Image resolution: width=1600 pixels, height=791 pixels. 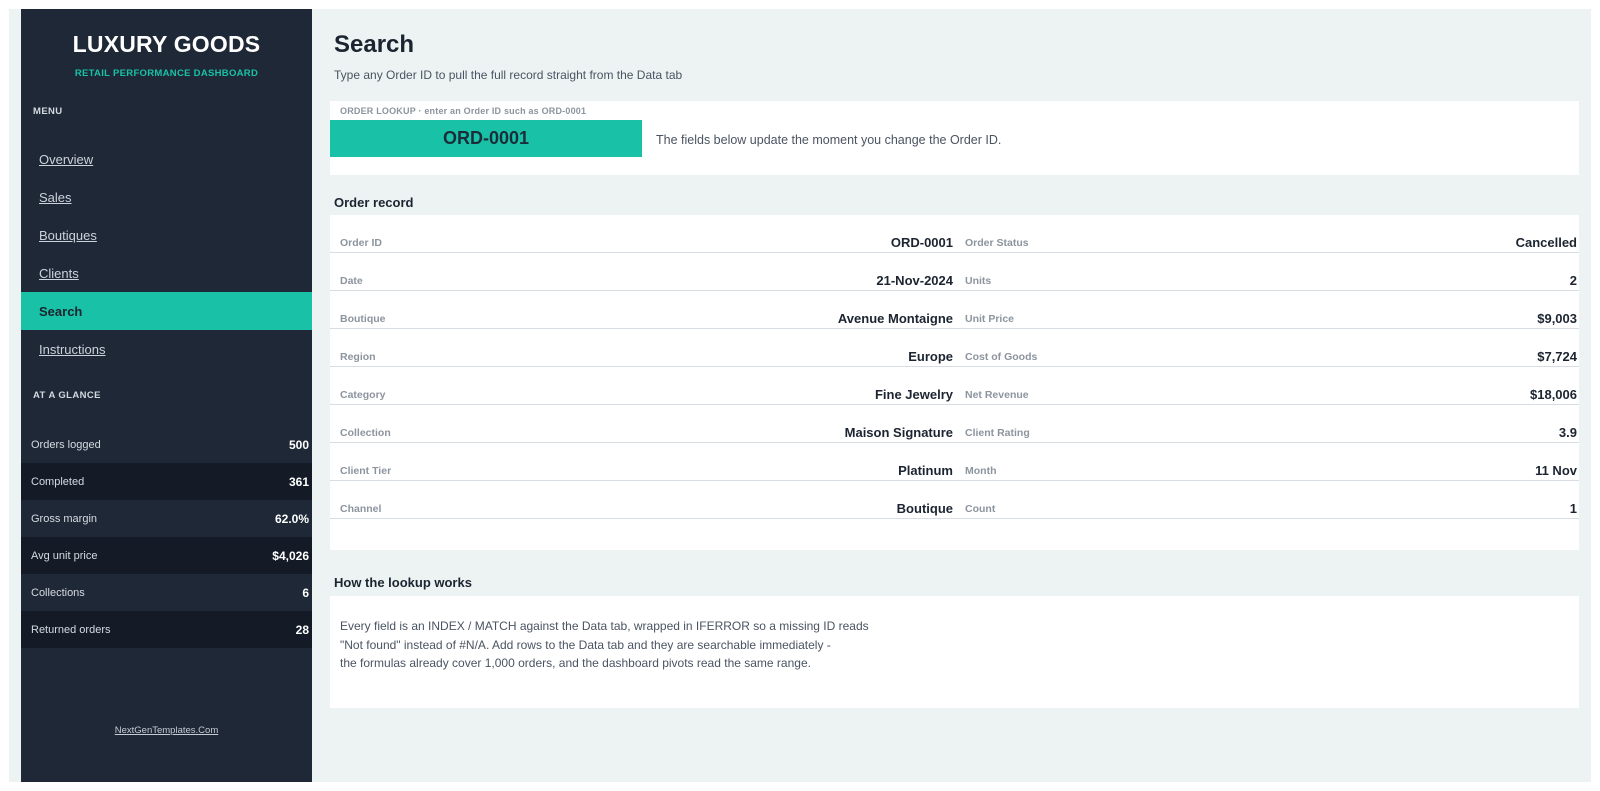 I want to click on field-label: Channel, so click(x=361, y=509).